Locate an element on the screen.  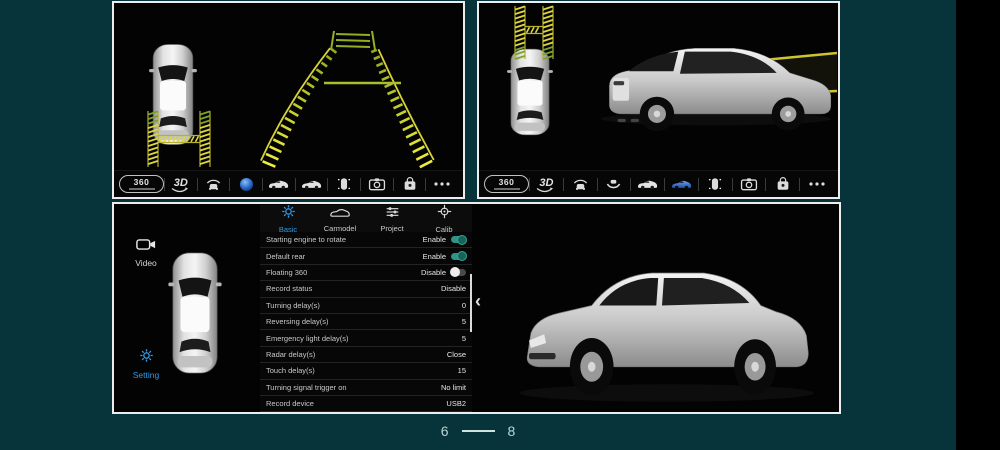
tab-carmodel: Carmodel is located at coordinates (340, 219).